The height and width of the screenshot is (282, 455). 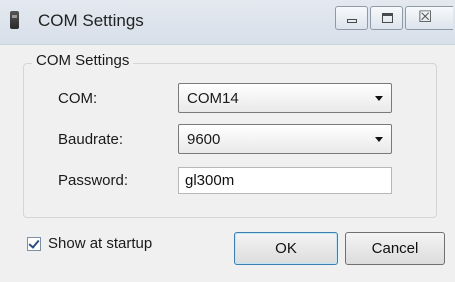 What do you see at coordinates (34, 244) in the screenshot?
I see `show-at-startup-checkbox` at bounding box center [34, 244].